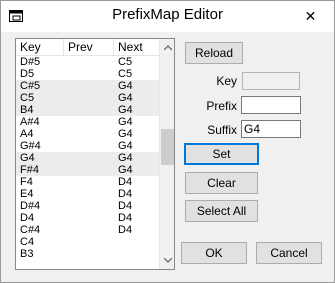 The image size is (335, 283). I want to click on row-key-cell: B4, so click(27, 110).